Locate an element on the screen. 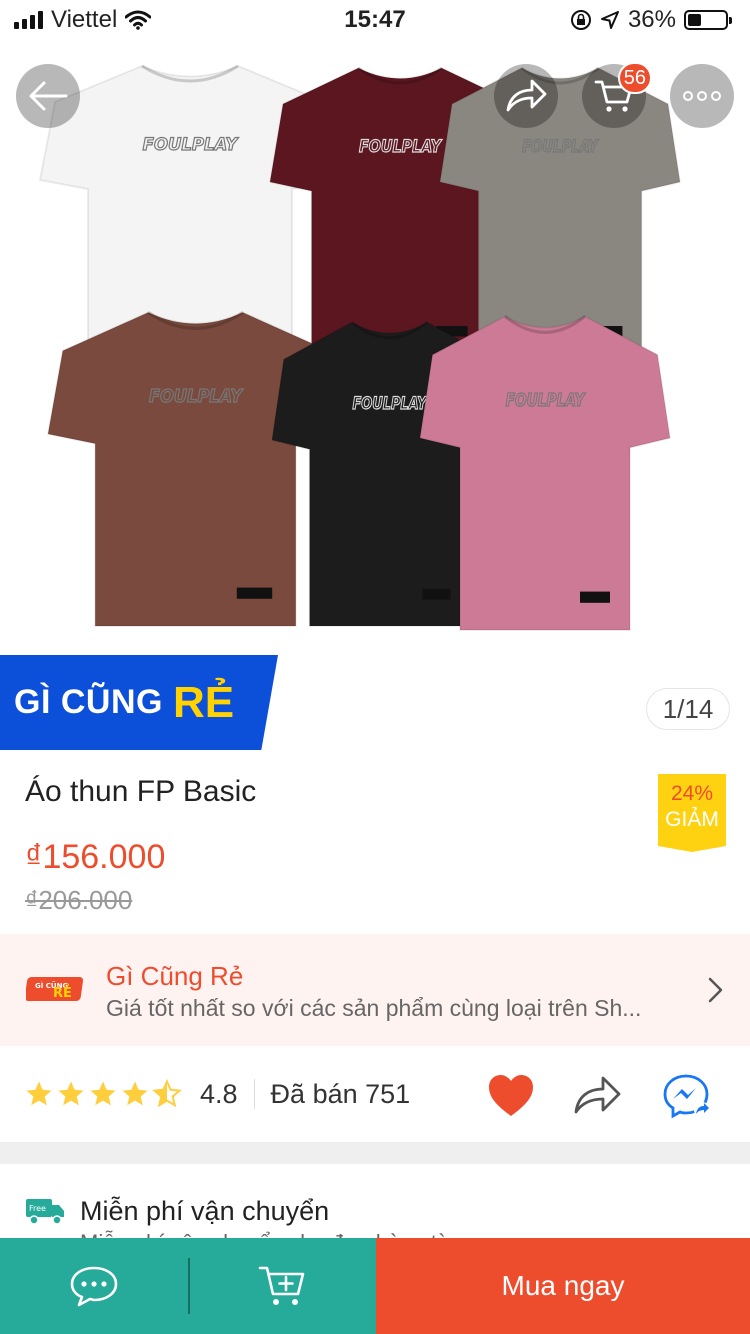  chat-button is located at coordinates (94, 1286).